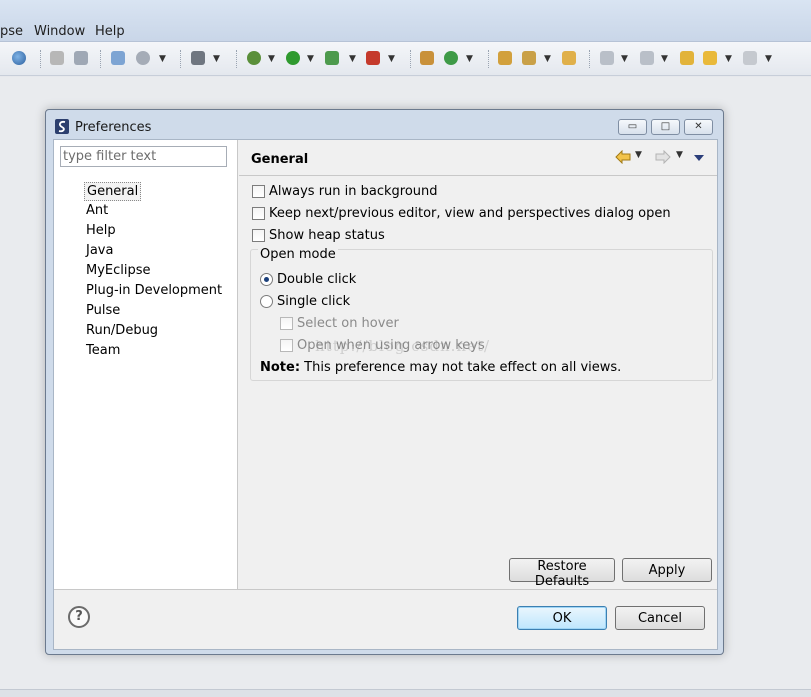 This screenshot has height=697, width=811. Describe the element at coordinates (103, 351) in the screenshot. I see `tree-item-team: Team` at that location.